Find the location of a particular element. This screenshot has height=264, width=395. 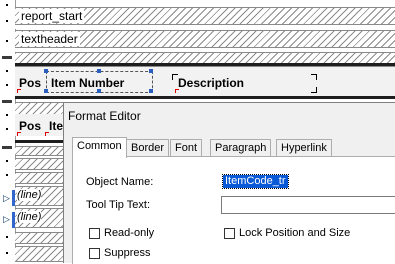

band-gap is located at coordinates (205, 27).